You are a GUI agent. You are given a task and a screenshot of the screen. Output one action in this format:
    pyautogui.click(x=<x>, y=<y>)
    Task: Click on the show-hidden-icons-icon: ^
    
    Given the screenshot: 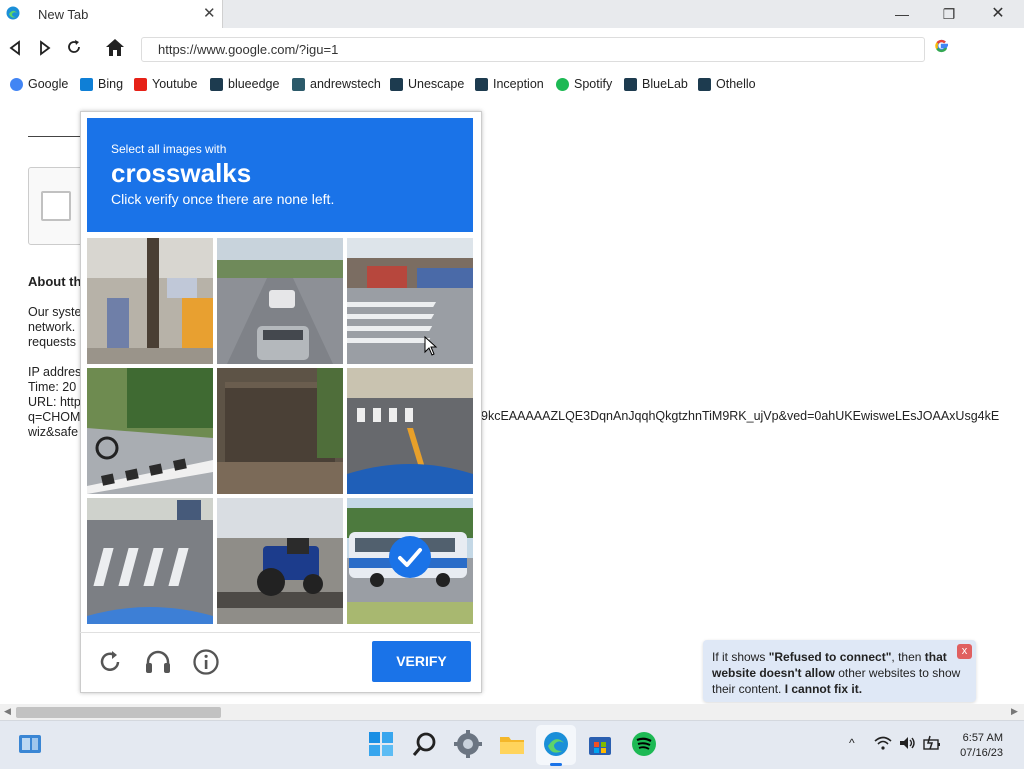 What is the action you would take?
    pyautogui.click(x=852, y=743)
    